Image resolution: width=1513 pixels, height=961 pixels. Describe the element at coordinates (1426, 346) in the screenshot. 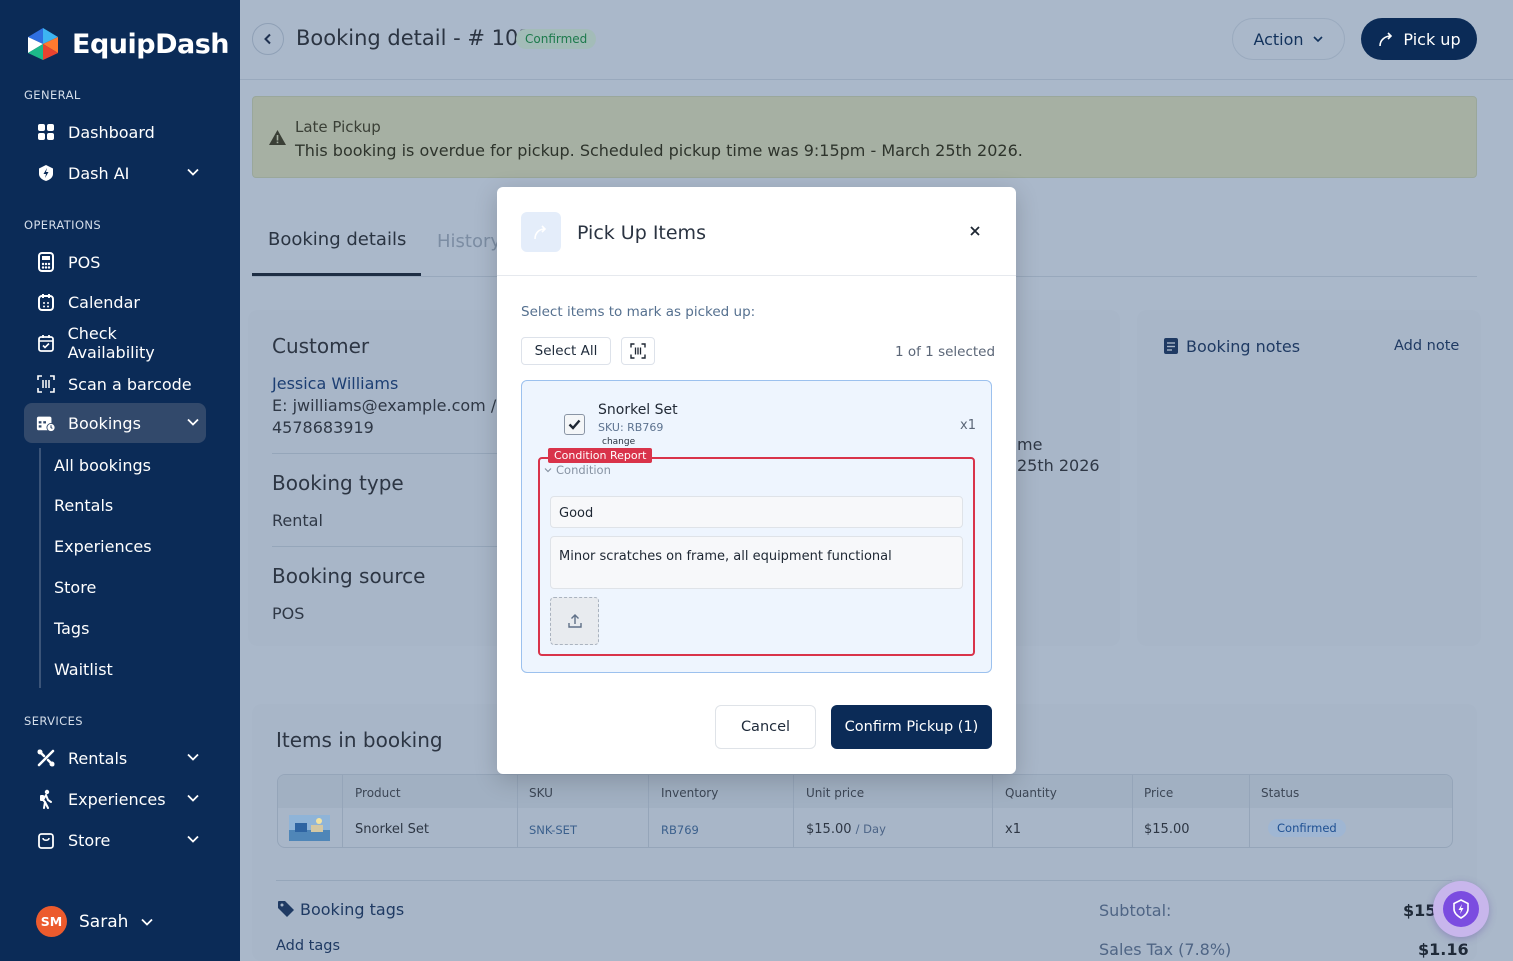

I see `add-note-link: Add note` at that location.